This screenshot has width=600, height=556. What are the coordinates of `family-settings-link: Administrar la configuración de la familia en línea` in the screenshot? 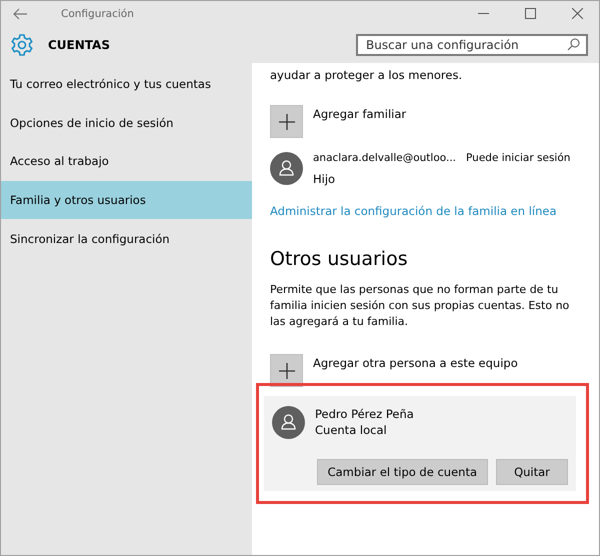 It's located at (429, 211).